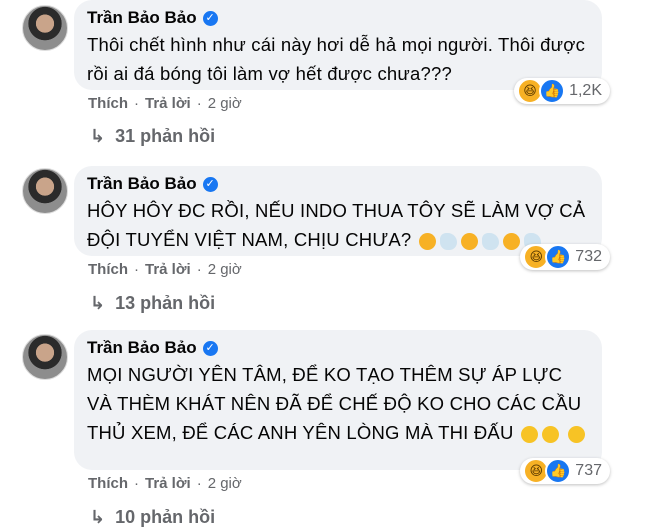 This screenshot has height=528, width=660. Describe the element at coordinates (585, 90) in the screenshot. I see `reaction-count: 1,2K` at that location.